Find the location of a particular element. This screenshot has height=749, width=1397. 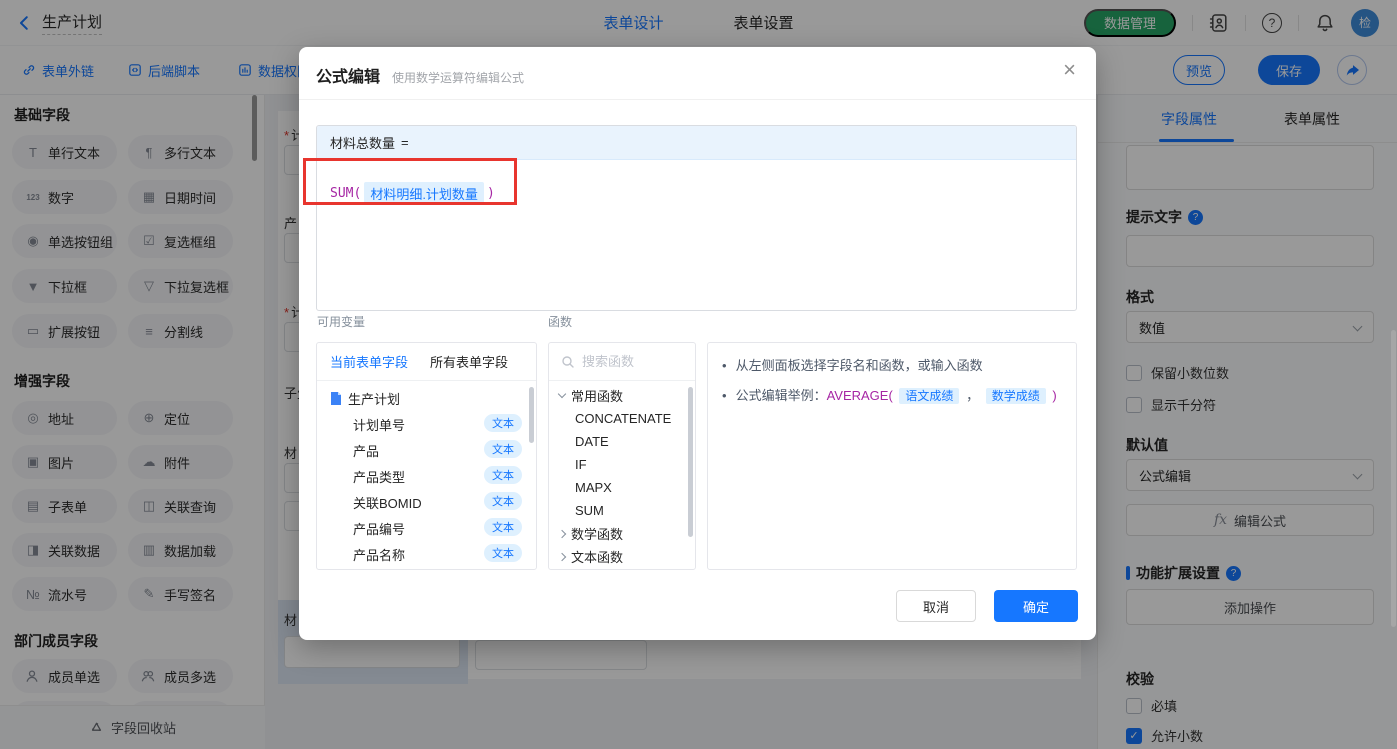

variable-row: 关联BOMID 文本 is located at coordinates (426, 502).